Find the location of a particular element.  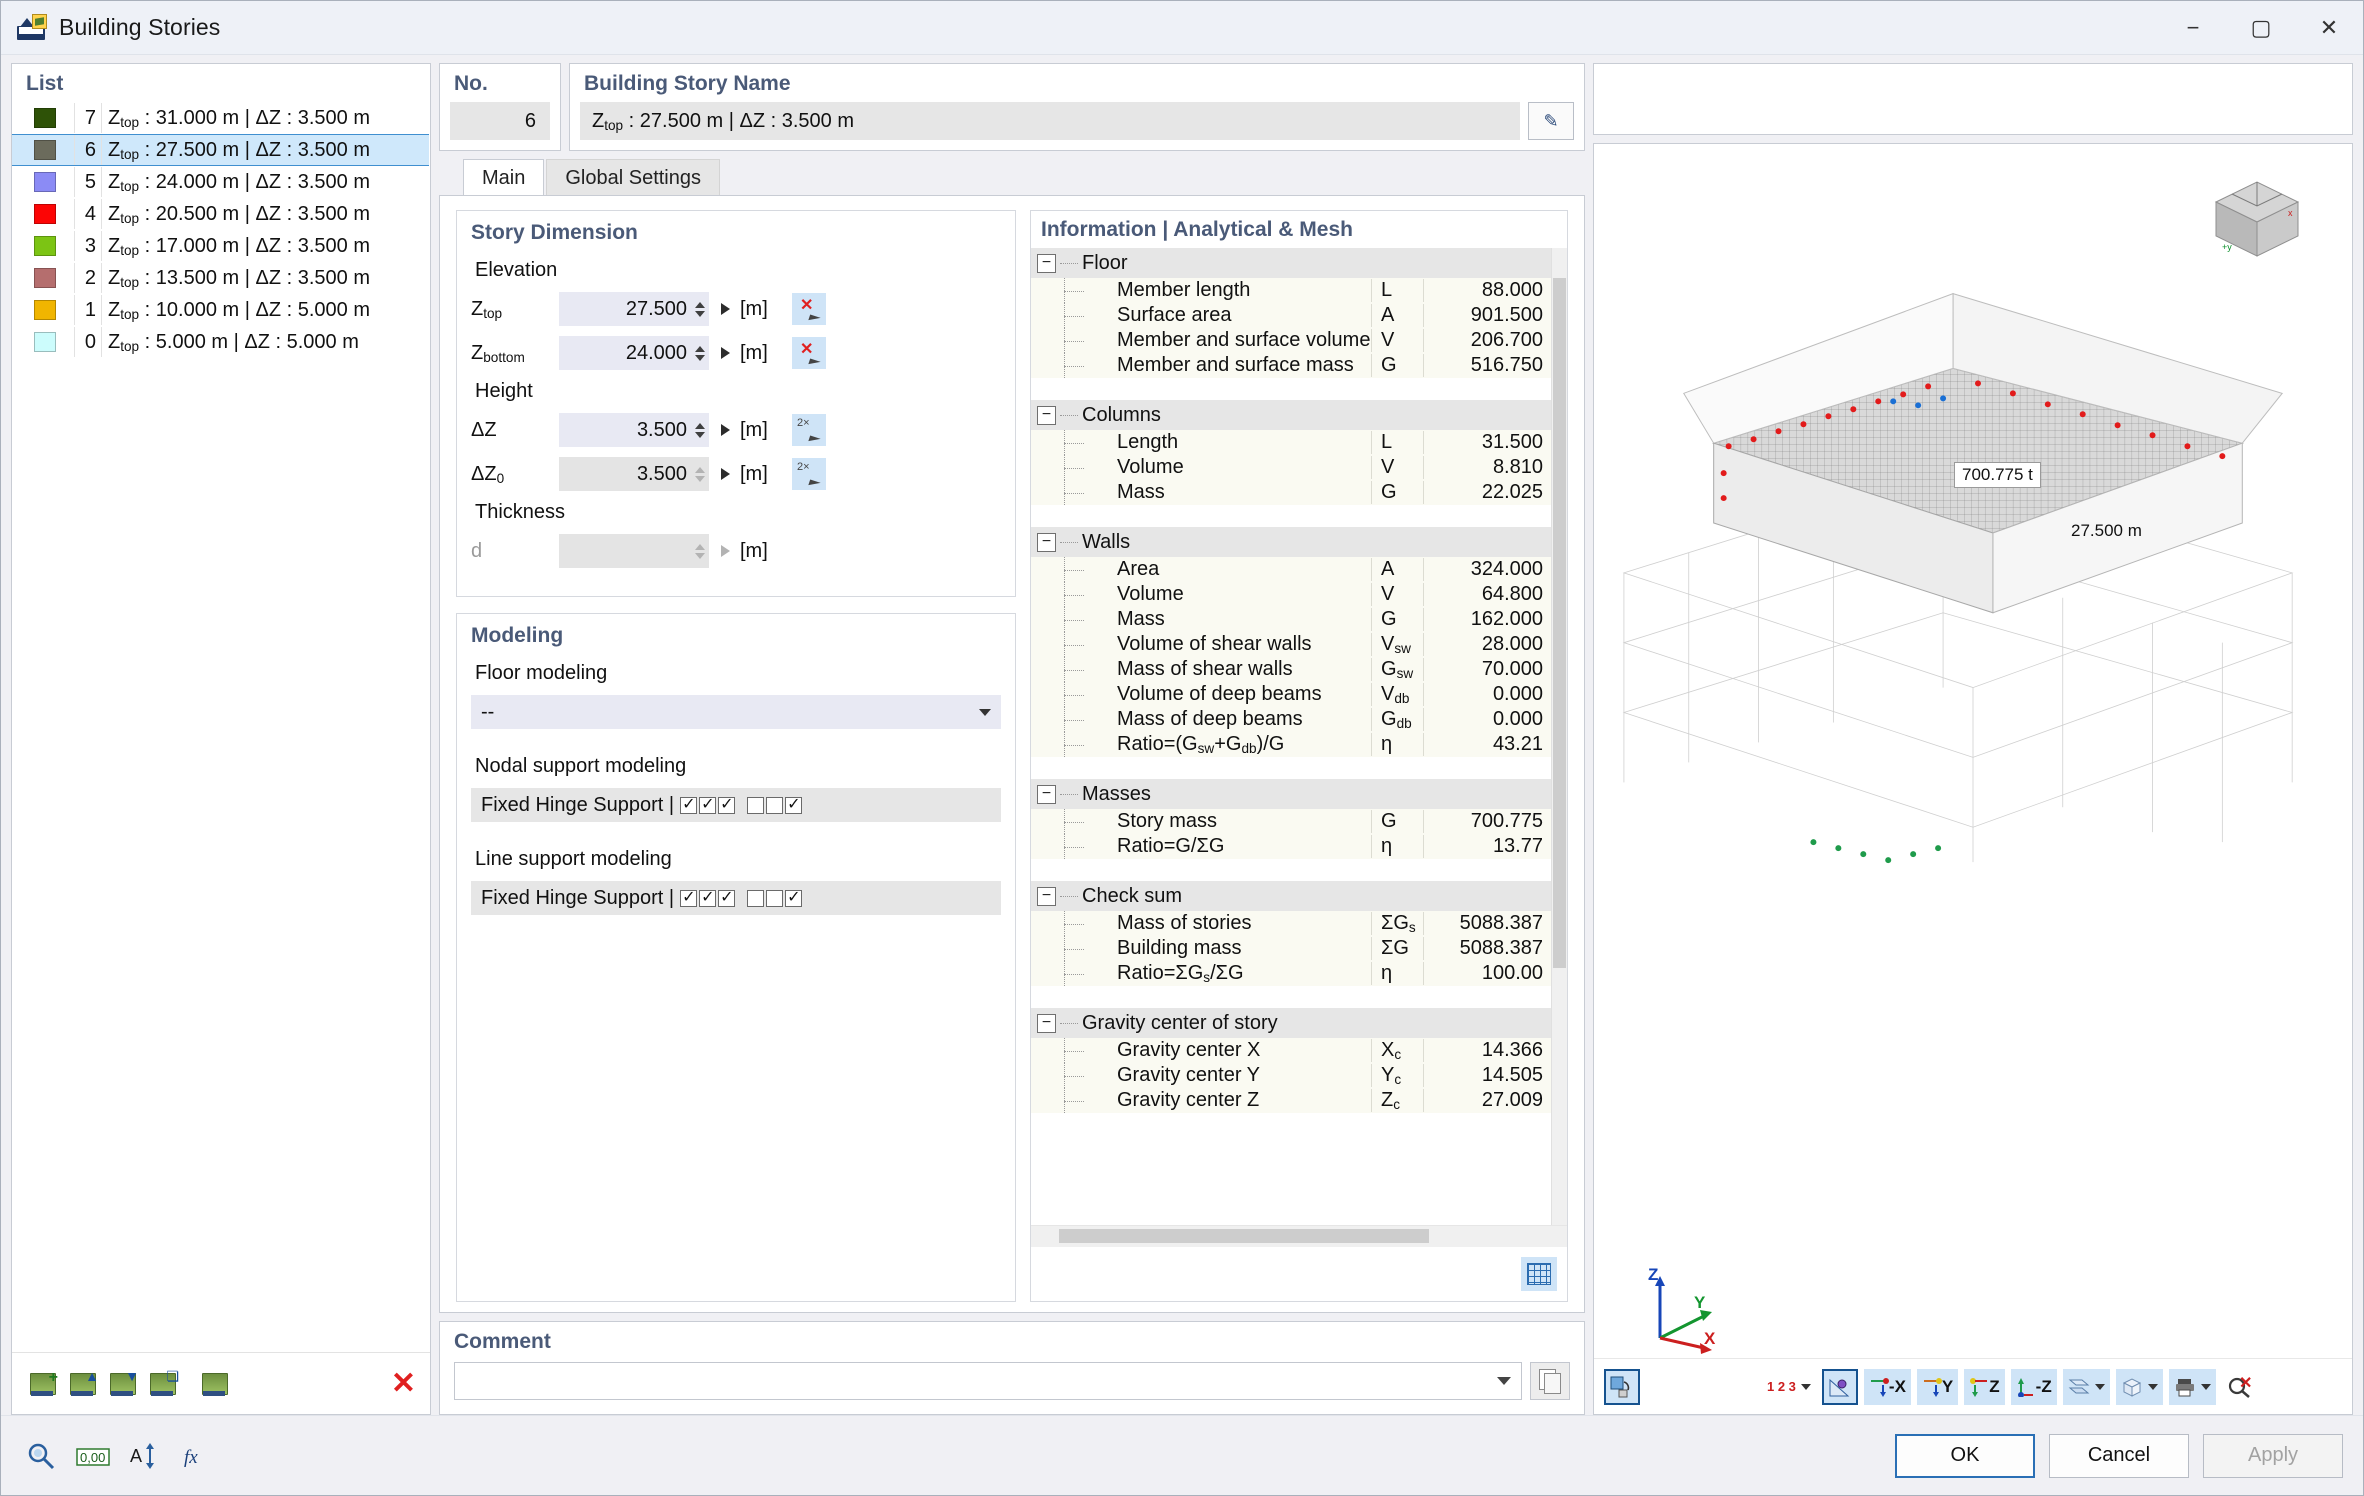

list-item: 2 Ztop : 13.500 m | ΔZ : 3.500 m is located at coordinates (221, 278).